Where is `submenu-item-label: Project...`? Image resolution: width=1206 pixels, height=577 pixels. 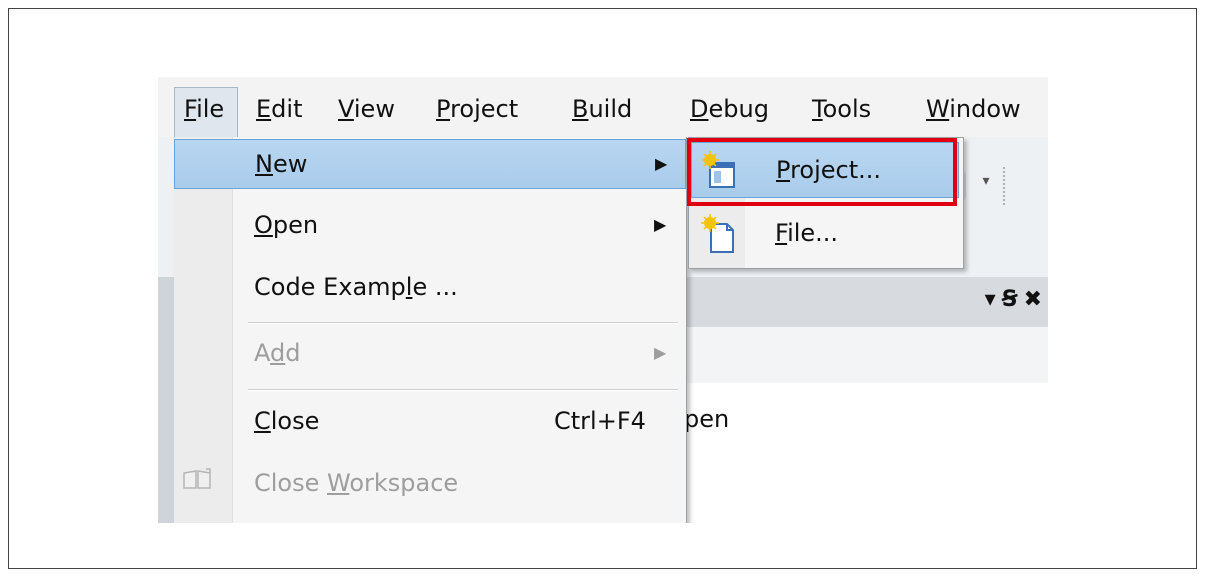
submenu-item-label: Project... is located at coordinates (829, 170).